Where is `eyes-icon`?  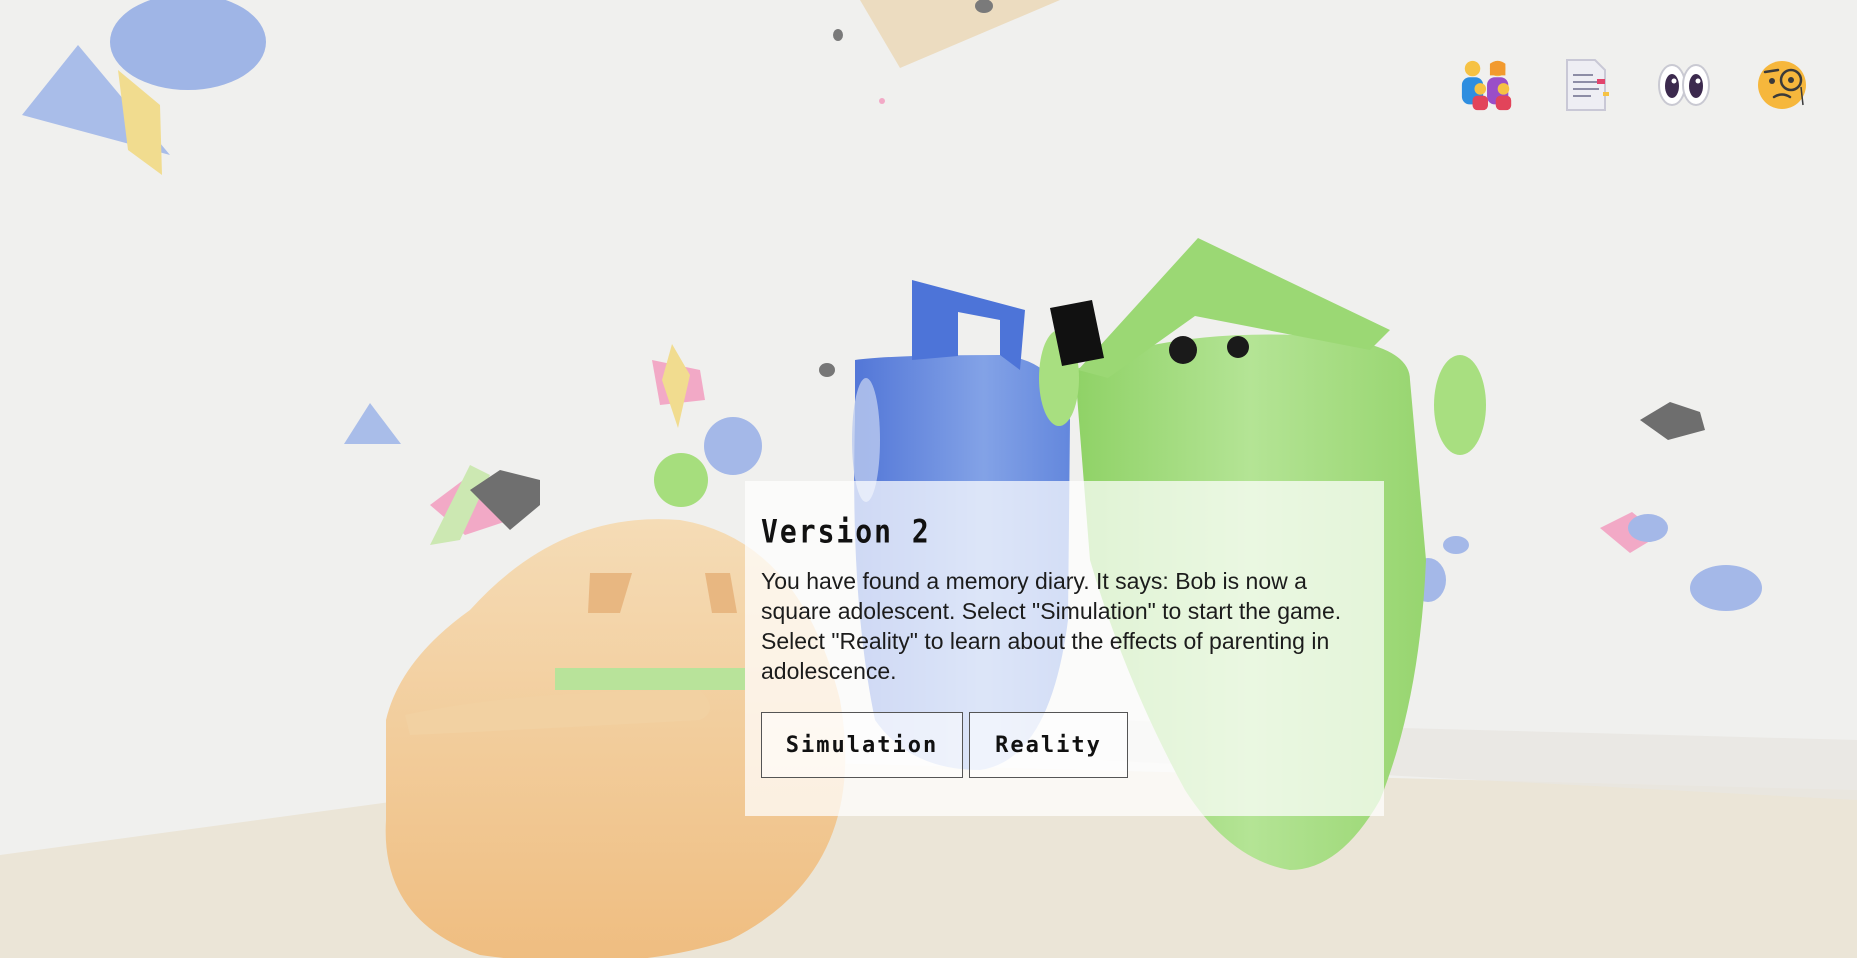
eyes-icon is located at coordinates (1684, 85).